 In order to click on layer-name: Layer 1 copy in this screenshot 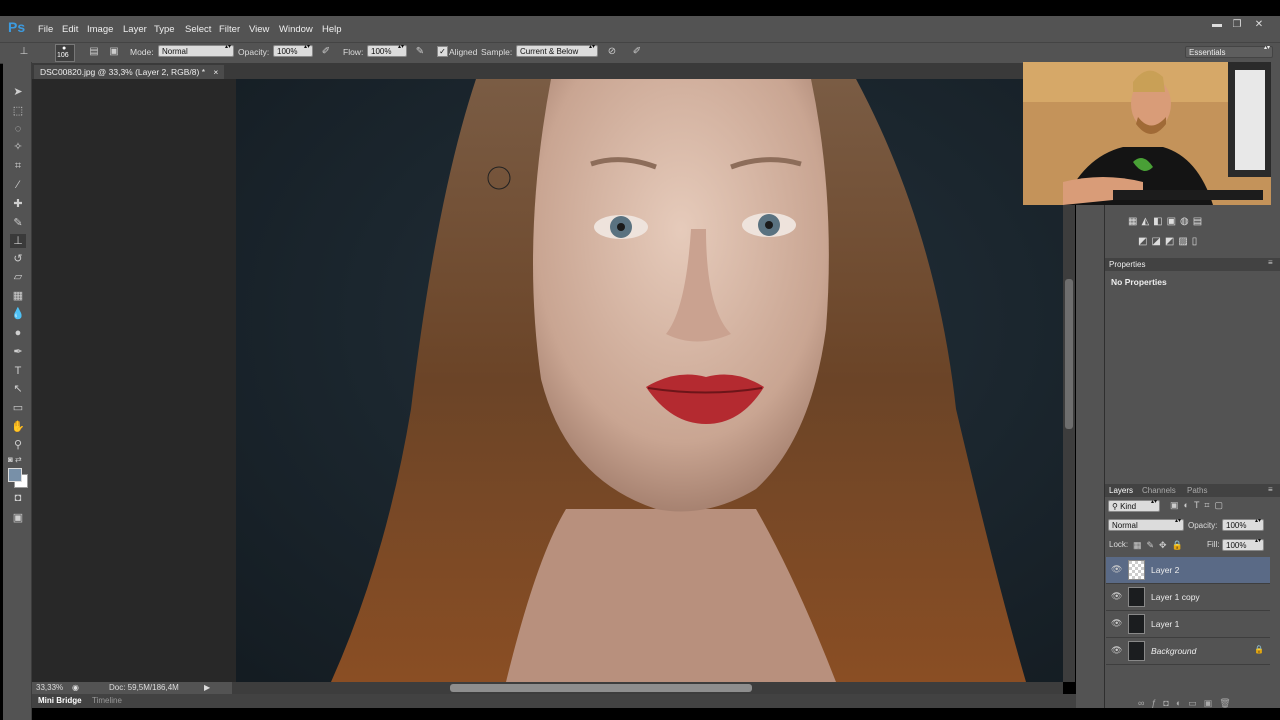, I will do `click(1175, 597)`.